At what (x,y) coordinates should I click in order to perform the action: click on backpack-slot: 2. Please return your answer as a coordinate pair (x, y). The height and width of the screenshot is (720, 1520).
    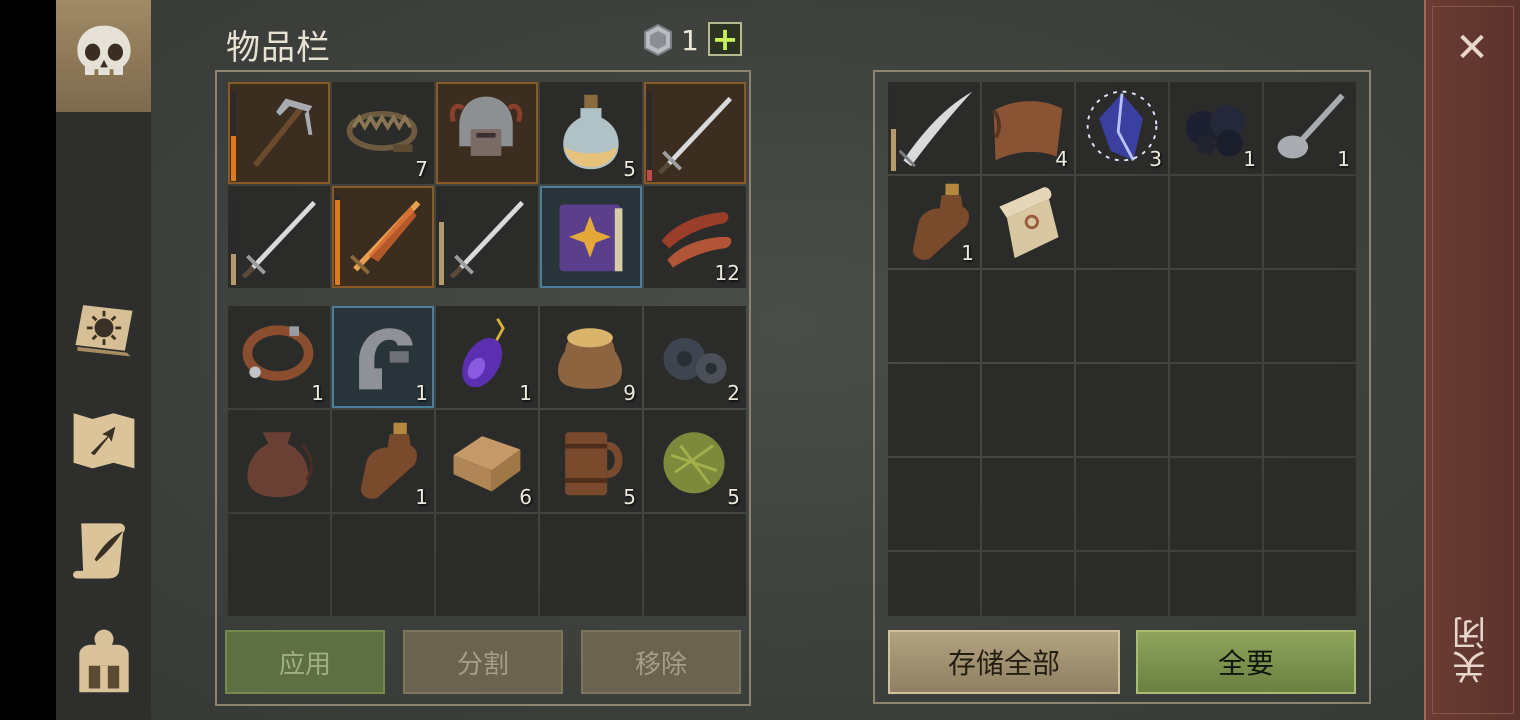
    Looking at the image, I should click on (695, 357).